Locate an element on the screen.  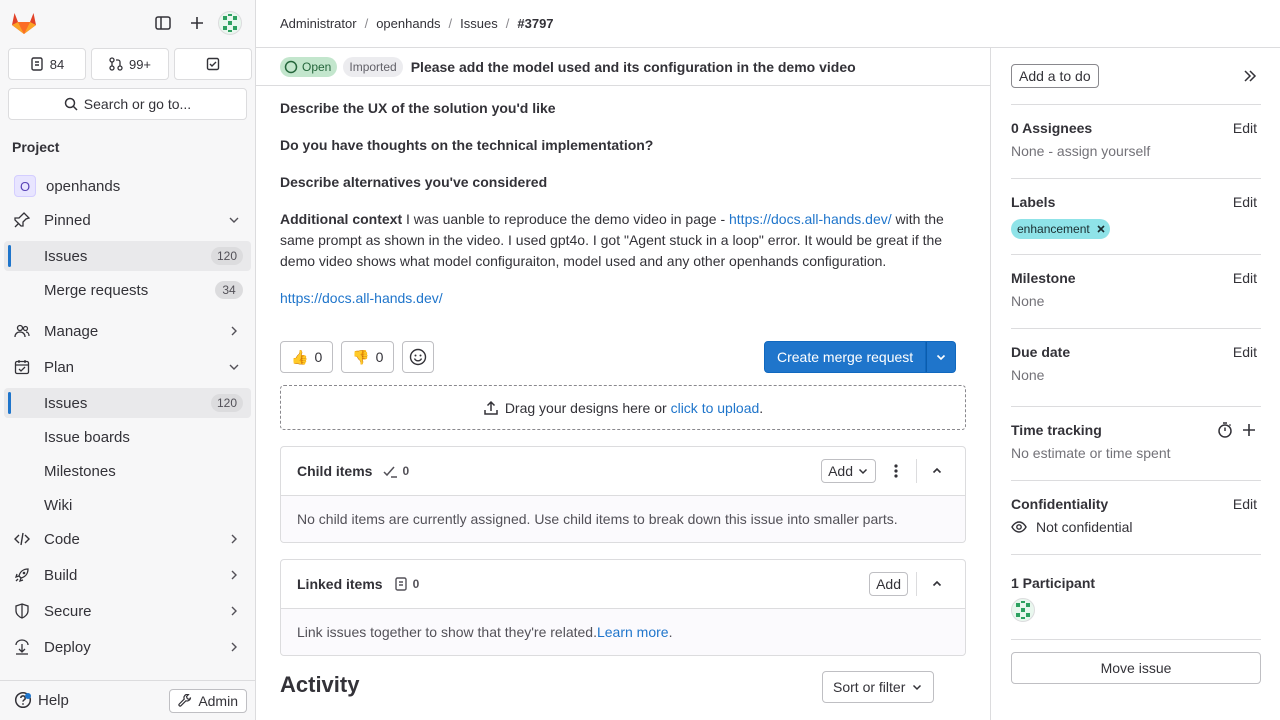
click-to-upload-link: click to upload is located at coordinates (715, 408).